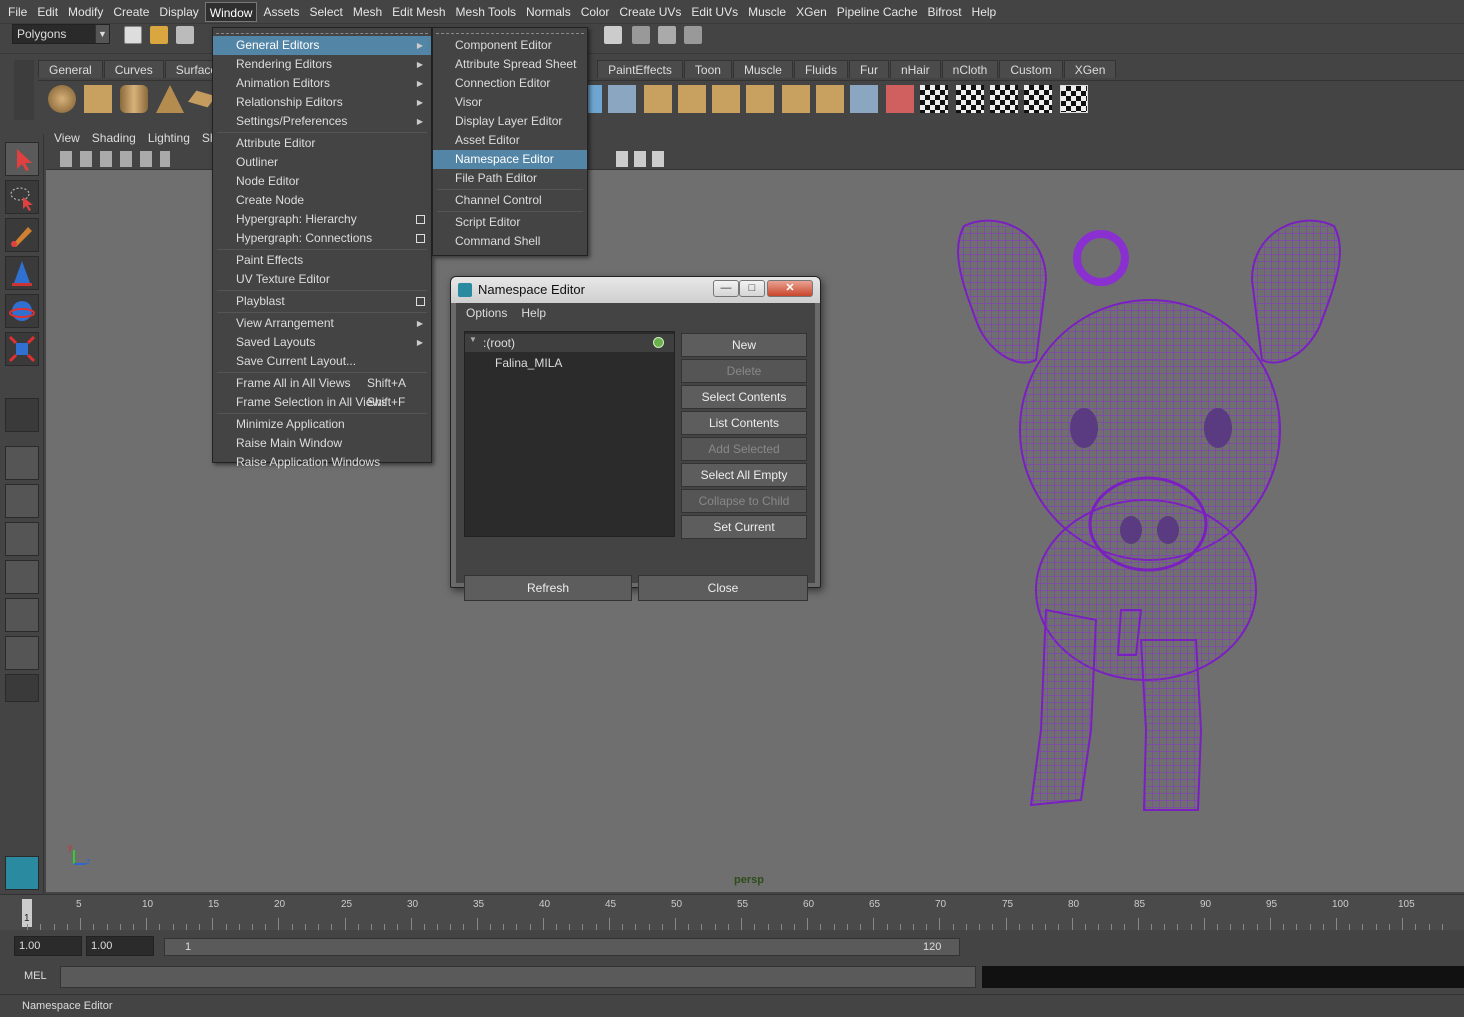  I want to click on layout-more-icon, so click(22, 688).